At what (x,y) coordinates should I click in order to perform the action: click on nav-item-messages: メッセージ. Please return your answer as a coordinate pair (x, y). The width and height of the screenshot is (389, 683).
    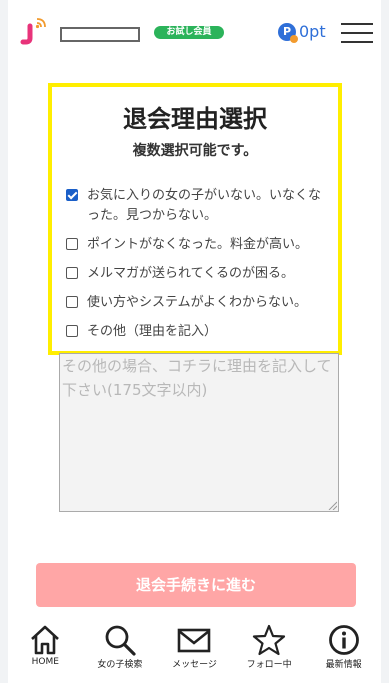
    Looking at the image, I should click on (194, 651).